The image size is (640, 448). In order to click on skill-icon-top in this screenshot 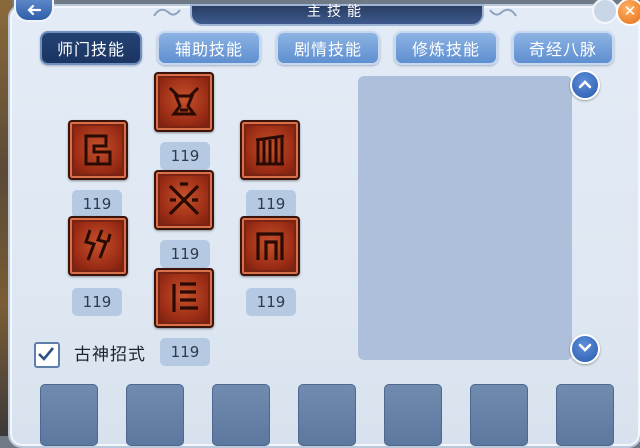, I will do `click(184, 102)`.